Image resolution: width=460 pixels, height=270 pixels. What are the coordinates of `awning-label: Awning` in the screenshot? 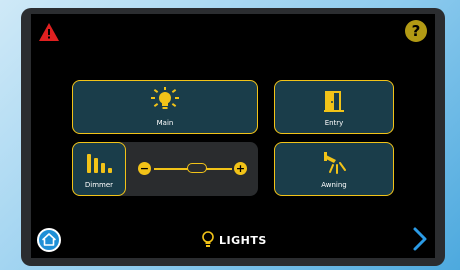 It's located at (334, 185).